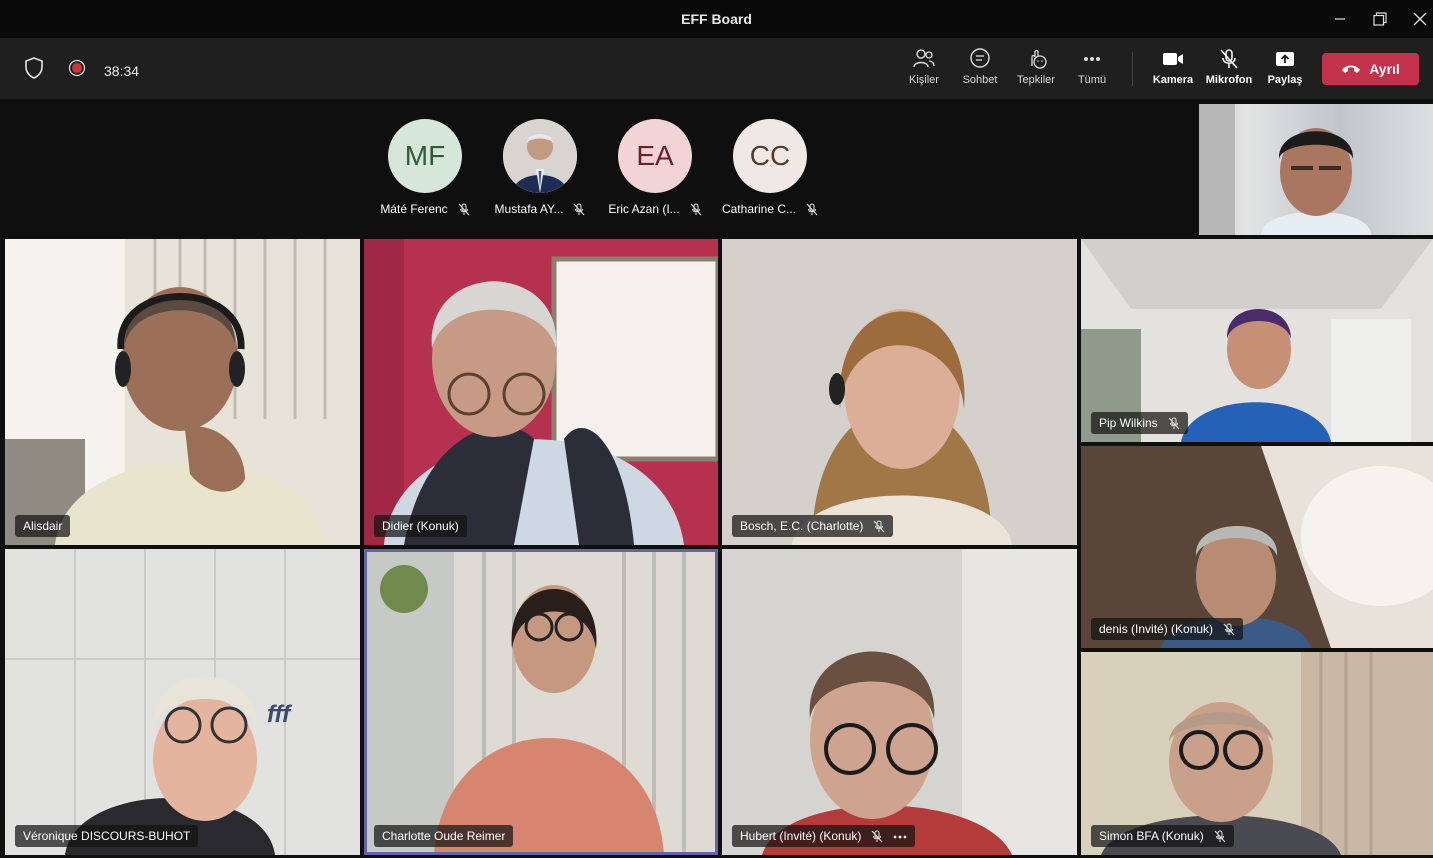  I want to click on more-label: Tümü, so click(1092, 80).